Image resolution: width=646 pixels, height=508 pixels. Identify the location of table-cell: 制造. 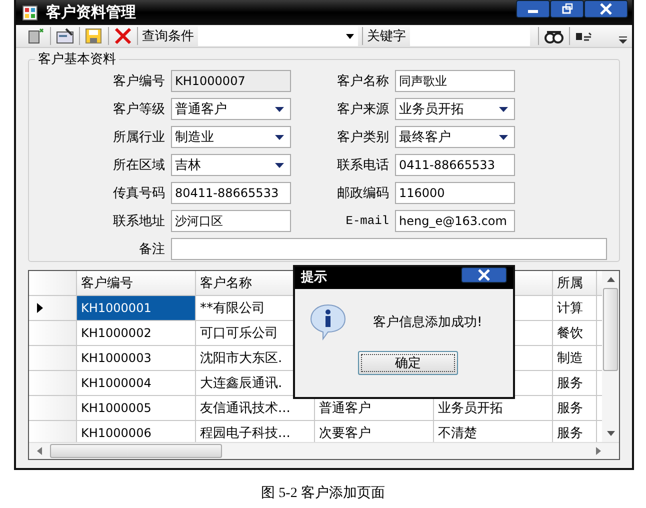
(575, 358).